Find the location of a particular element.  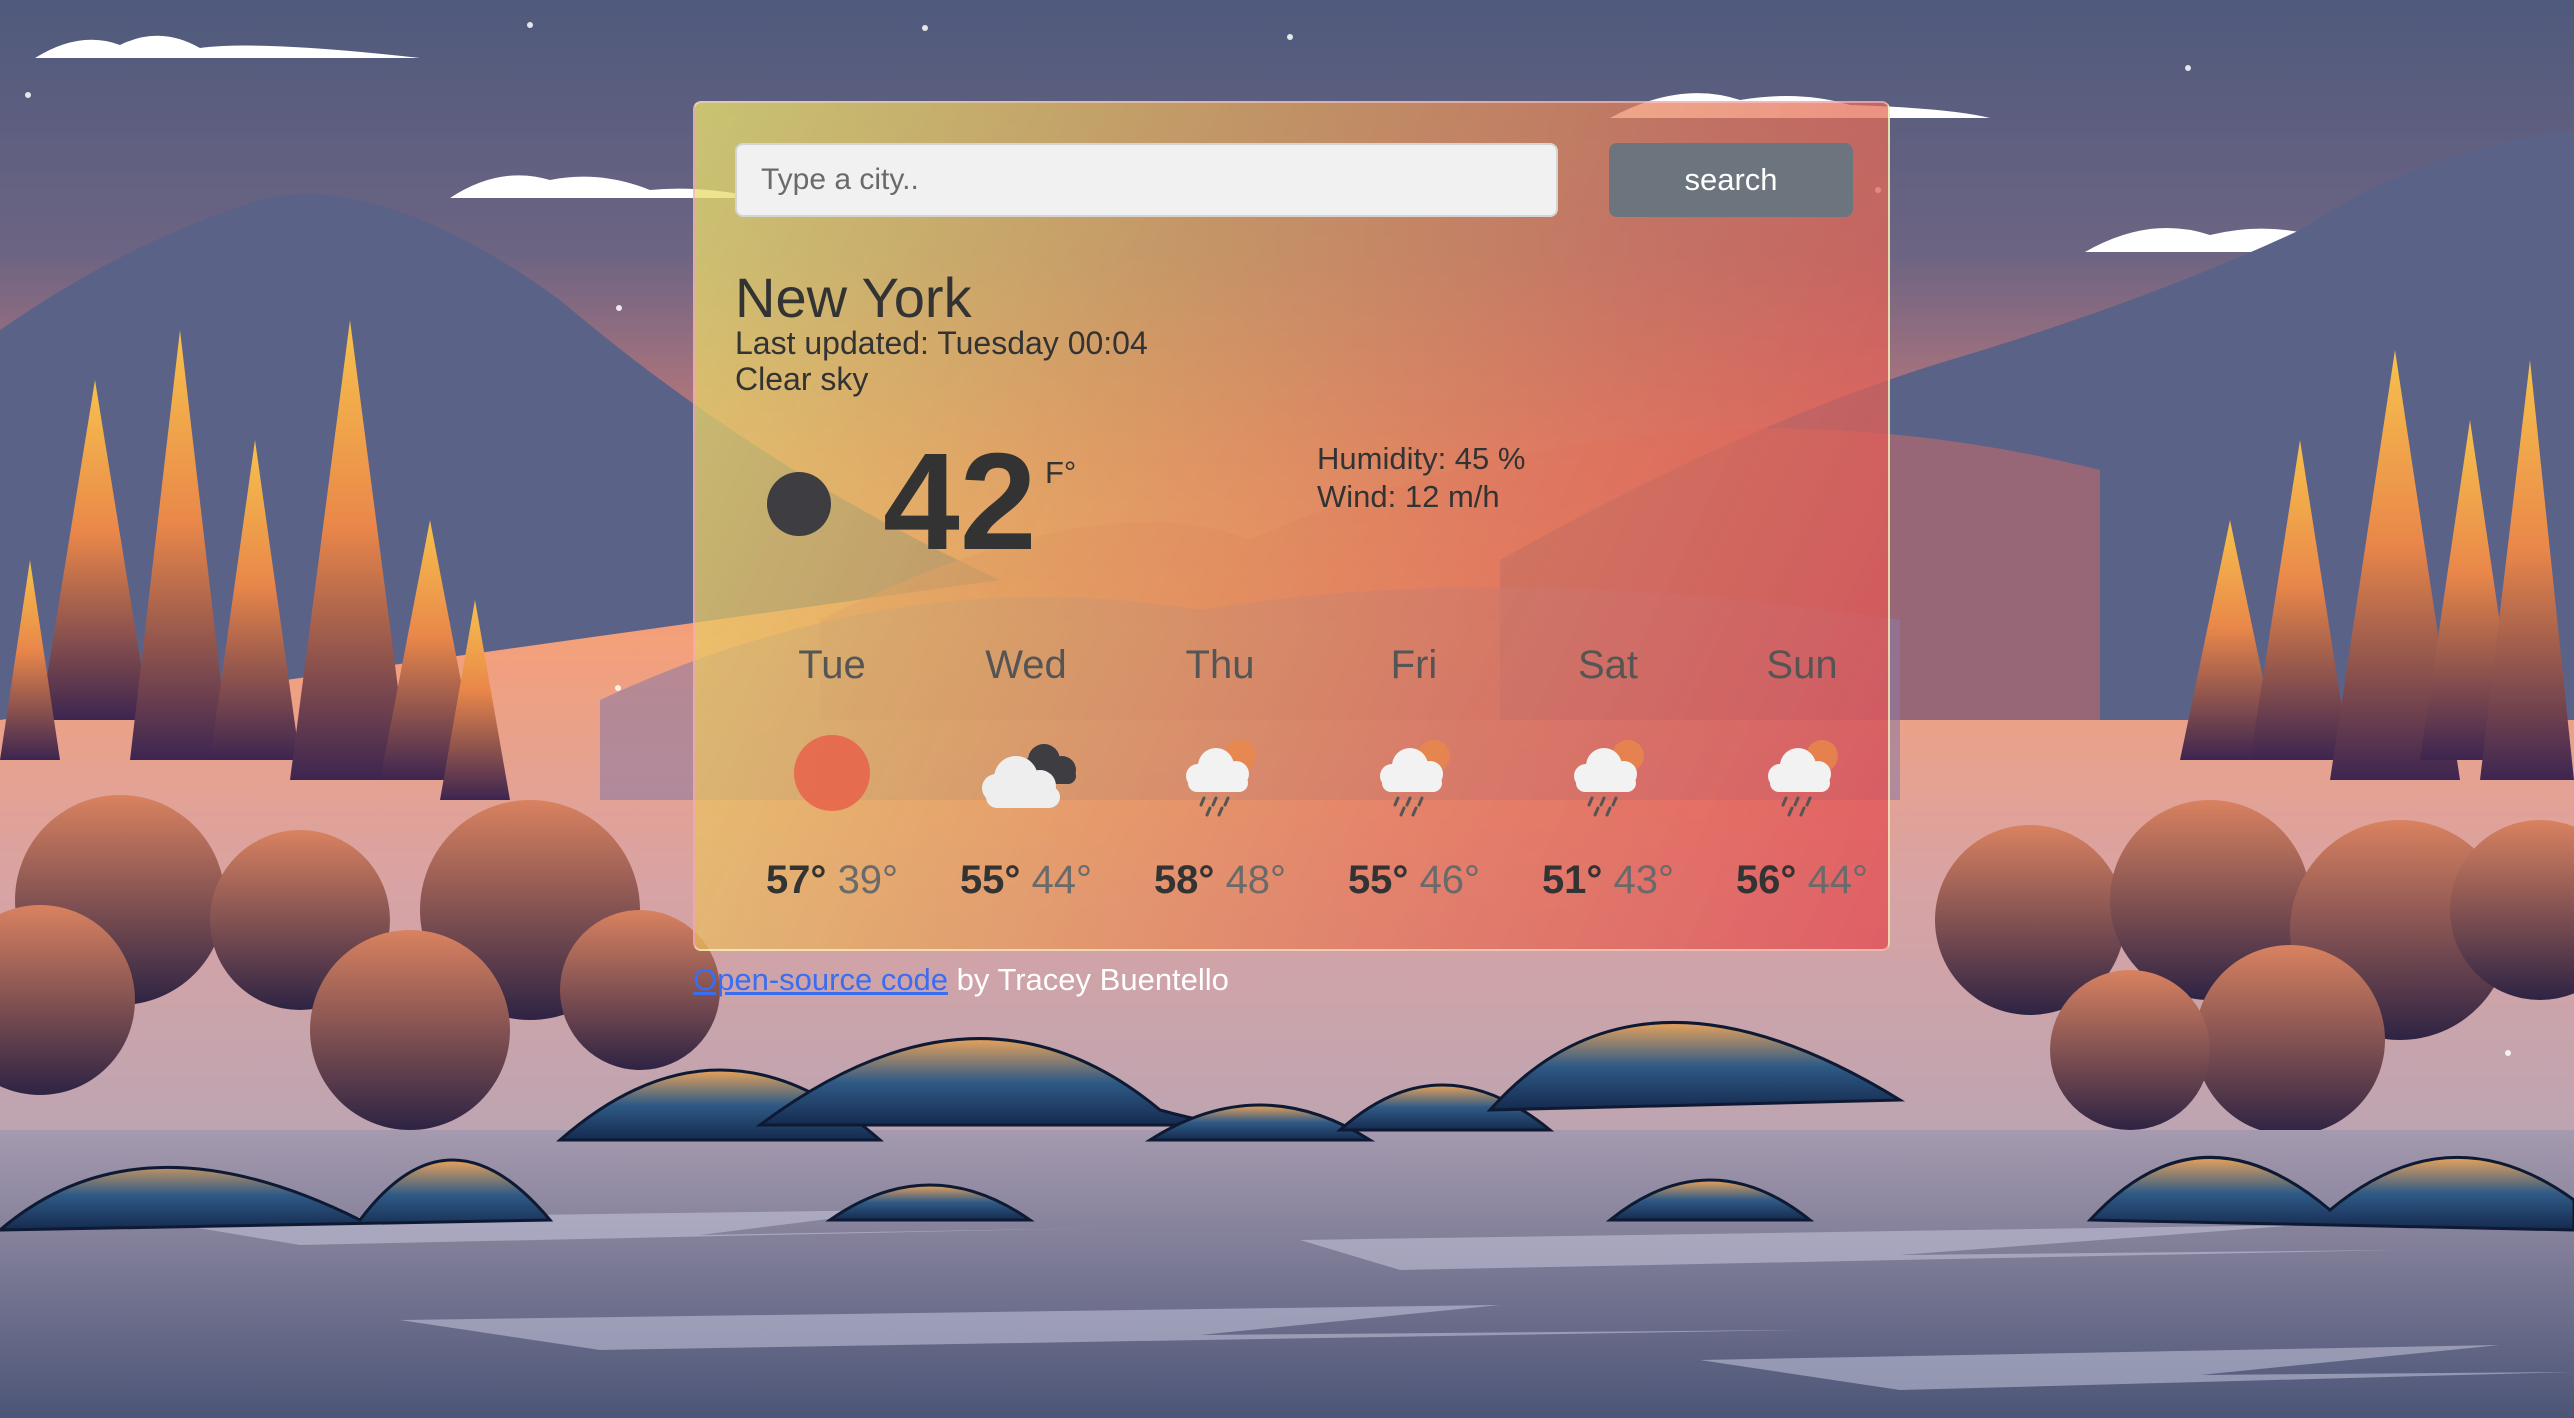

humidity-text: Humidity: 45 % is located at coordinates (1421, 458).